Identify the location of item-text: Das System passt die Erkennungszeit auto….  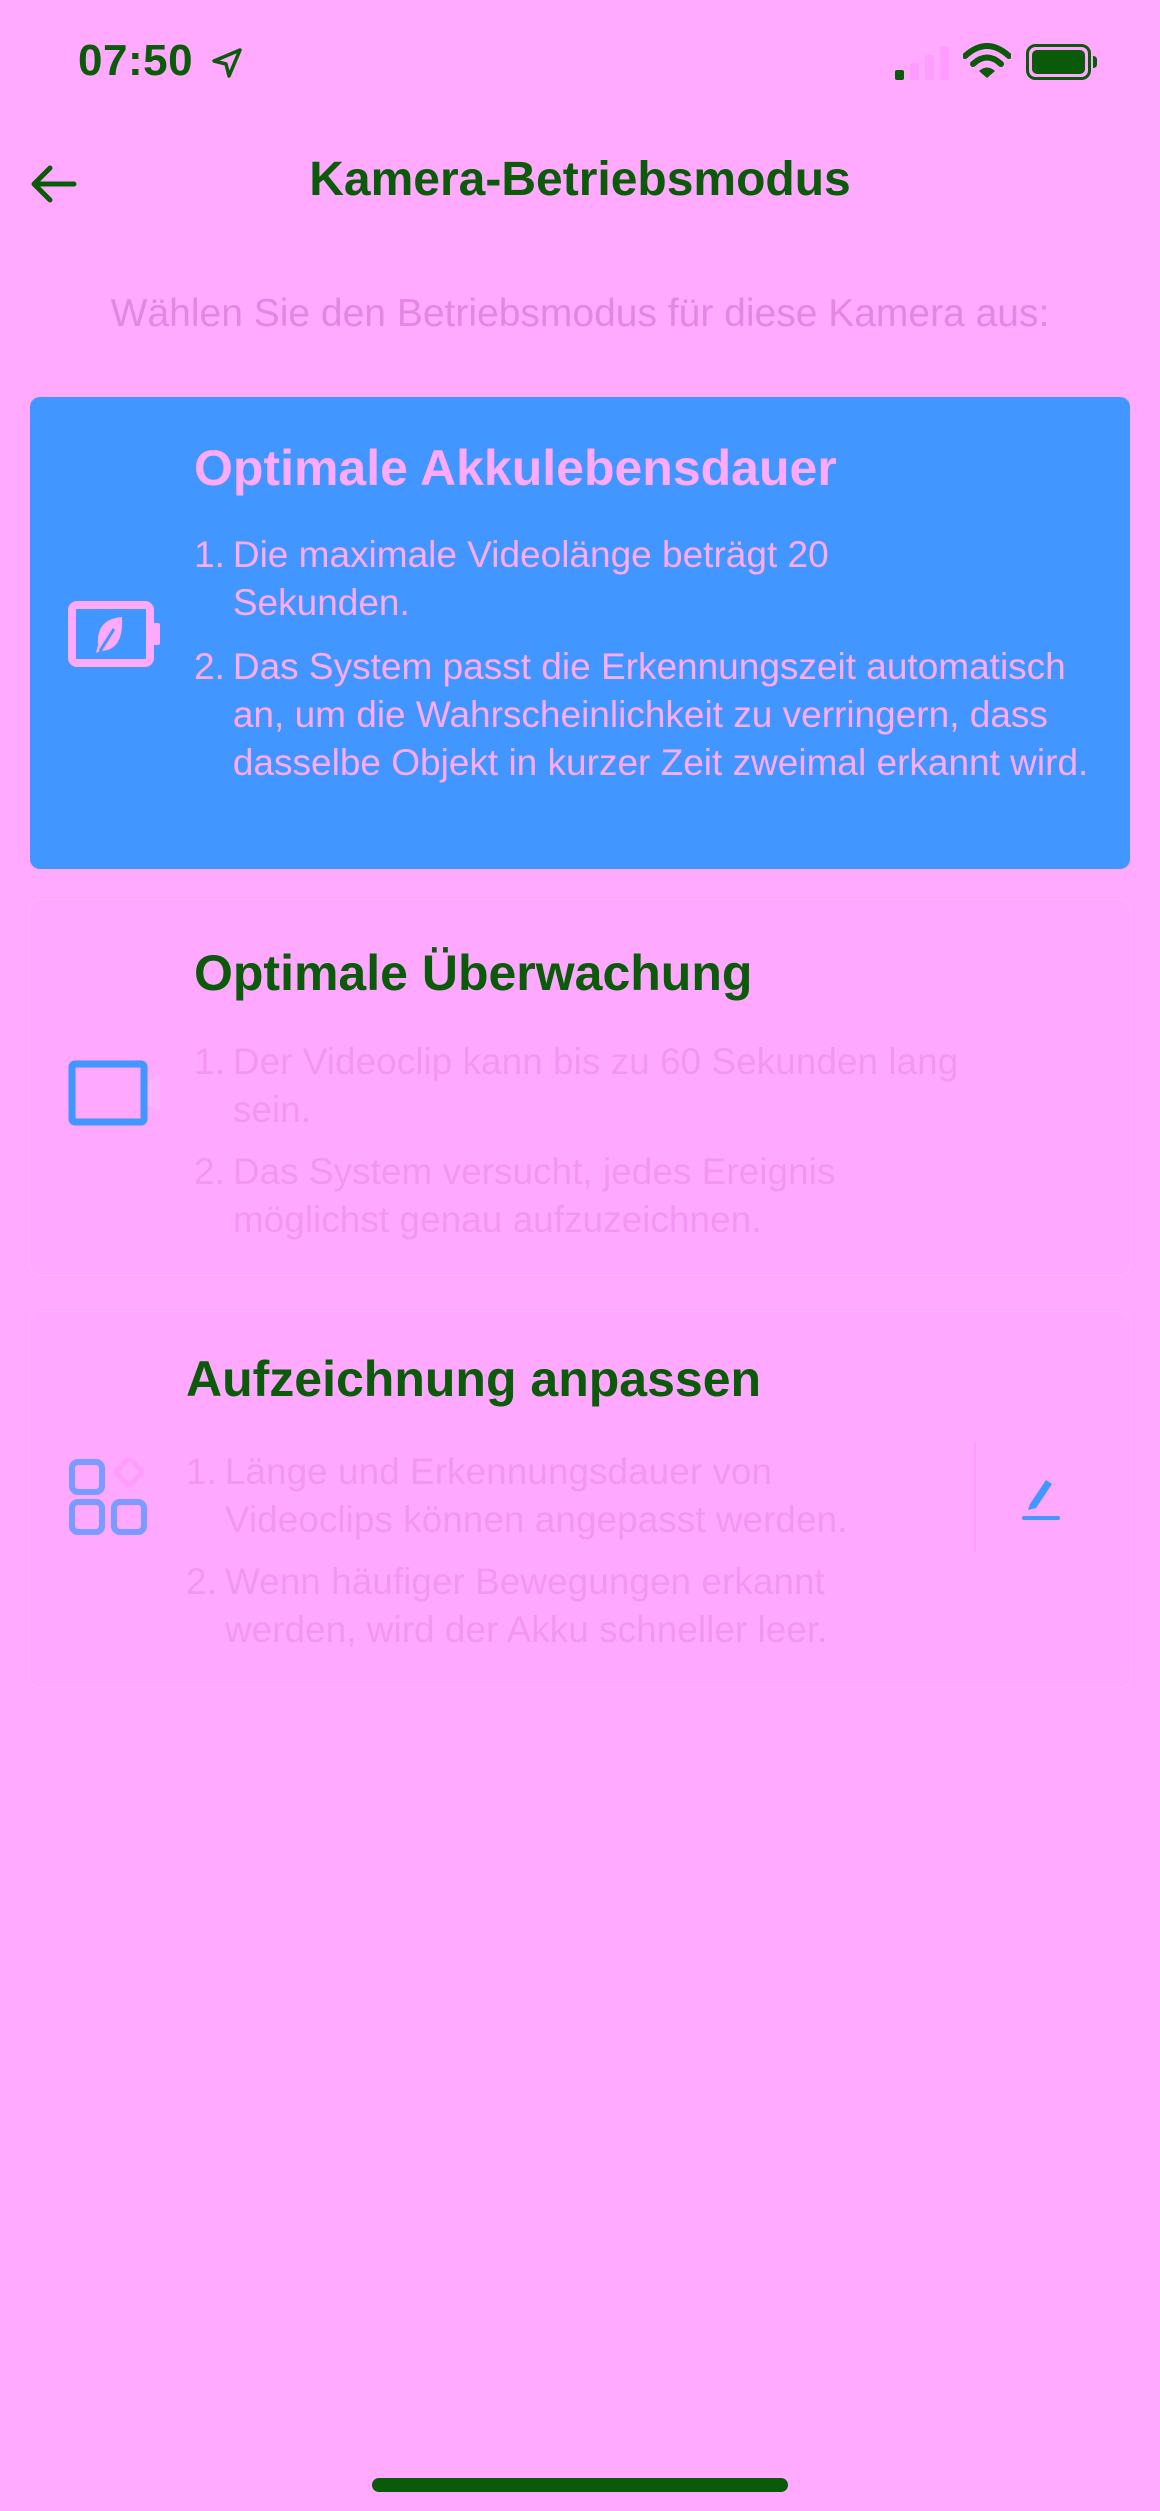
(660, 714).